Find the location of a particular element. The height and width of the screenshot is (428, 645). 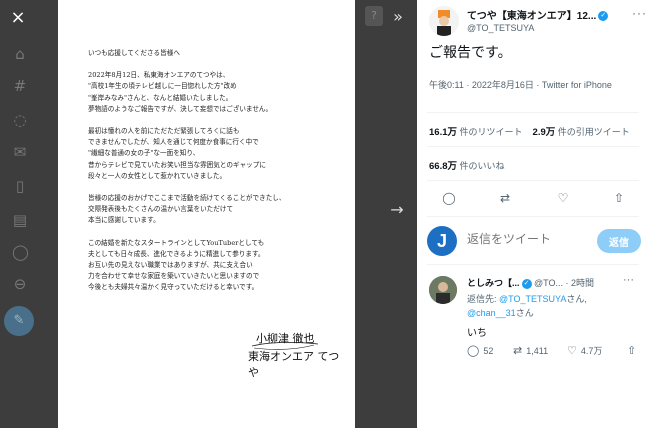

next-image-icon: → is located at coordinates (397, 210).